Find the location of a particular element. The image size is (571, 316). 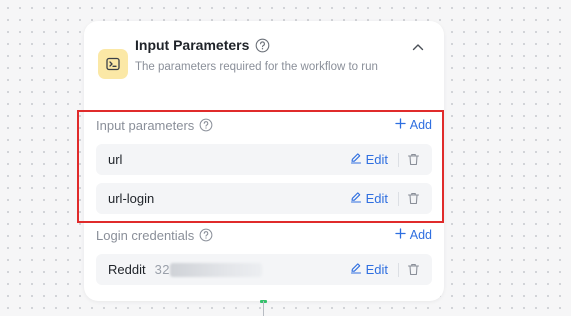

parameter-name: url is located at coordinates (115, 159).